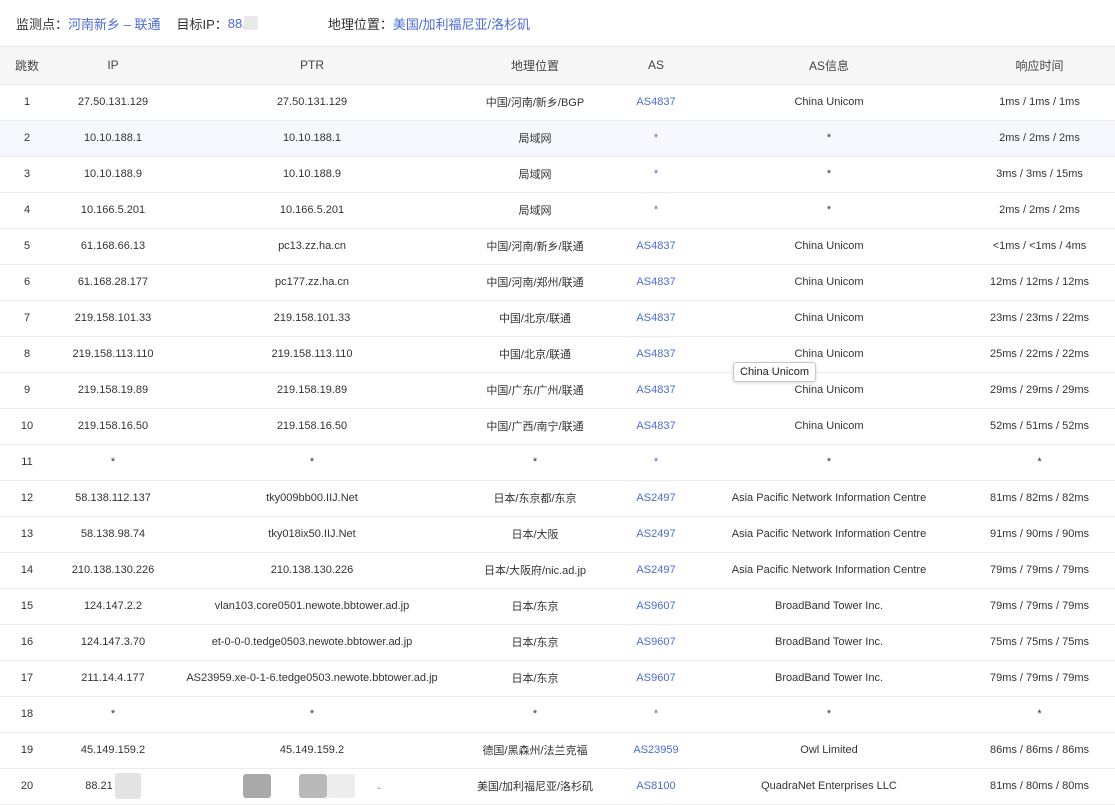 The width and height of the screenshot is (1115, 805). What do you see at coordinates (461, 23) in the screenshot?
I see `geo-location-value: 美国/加利福尼亚/洛杉矶` at bounding box center [461, 23].